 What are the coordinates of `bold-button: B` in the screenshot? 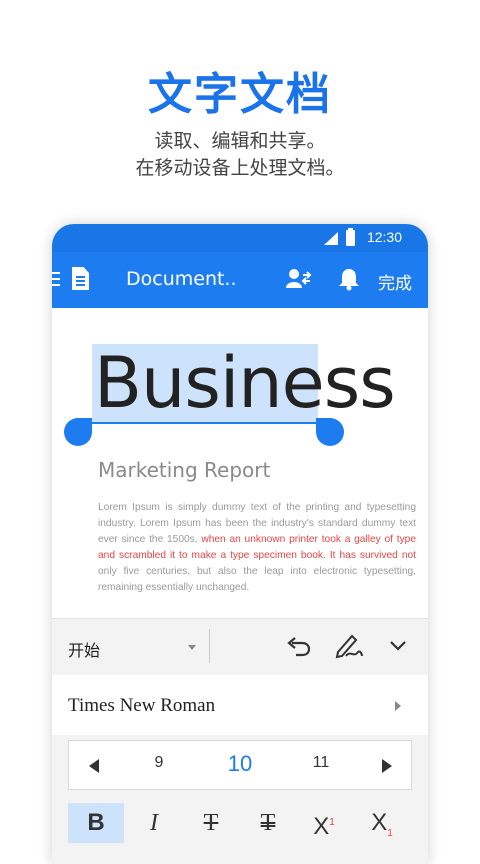 It's located at (96, 823).